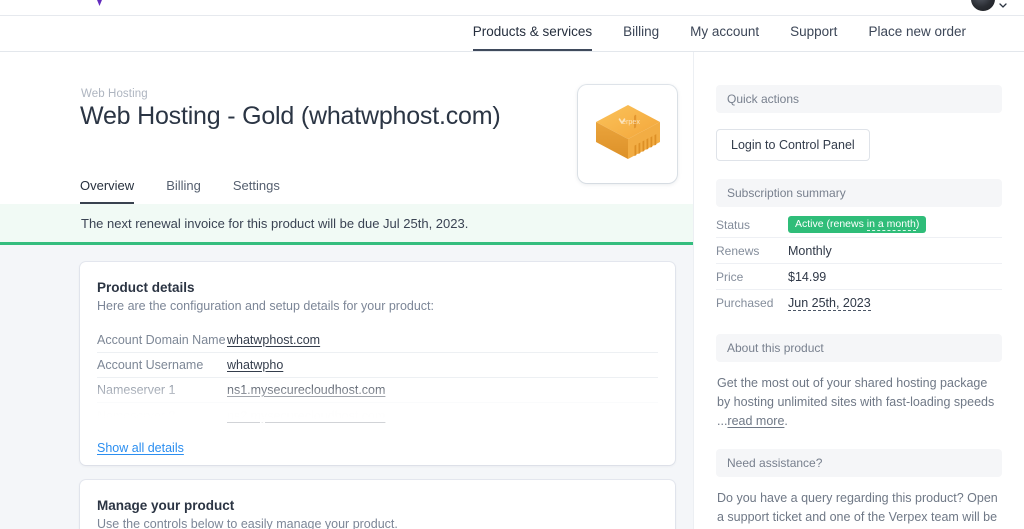 The width and height of the screenshot is (1024, 529). Describe the element at coordinates (793, 145) in the screenshot. I see `login-to-control-panel-button: Login to Control Panel` at that location.